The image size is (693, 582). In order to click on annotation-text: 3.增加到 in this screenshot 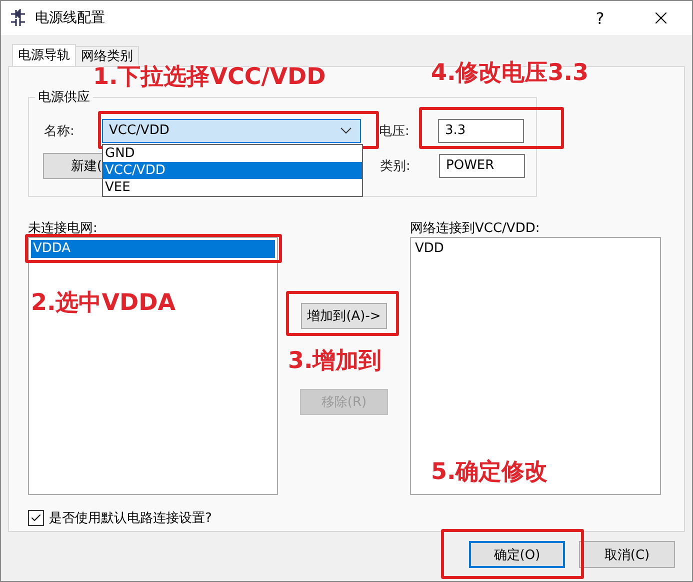, I will do `click(335, 361)`.